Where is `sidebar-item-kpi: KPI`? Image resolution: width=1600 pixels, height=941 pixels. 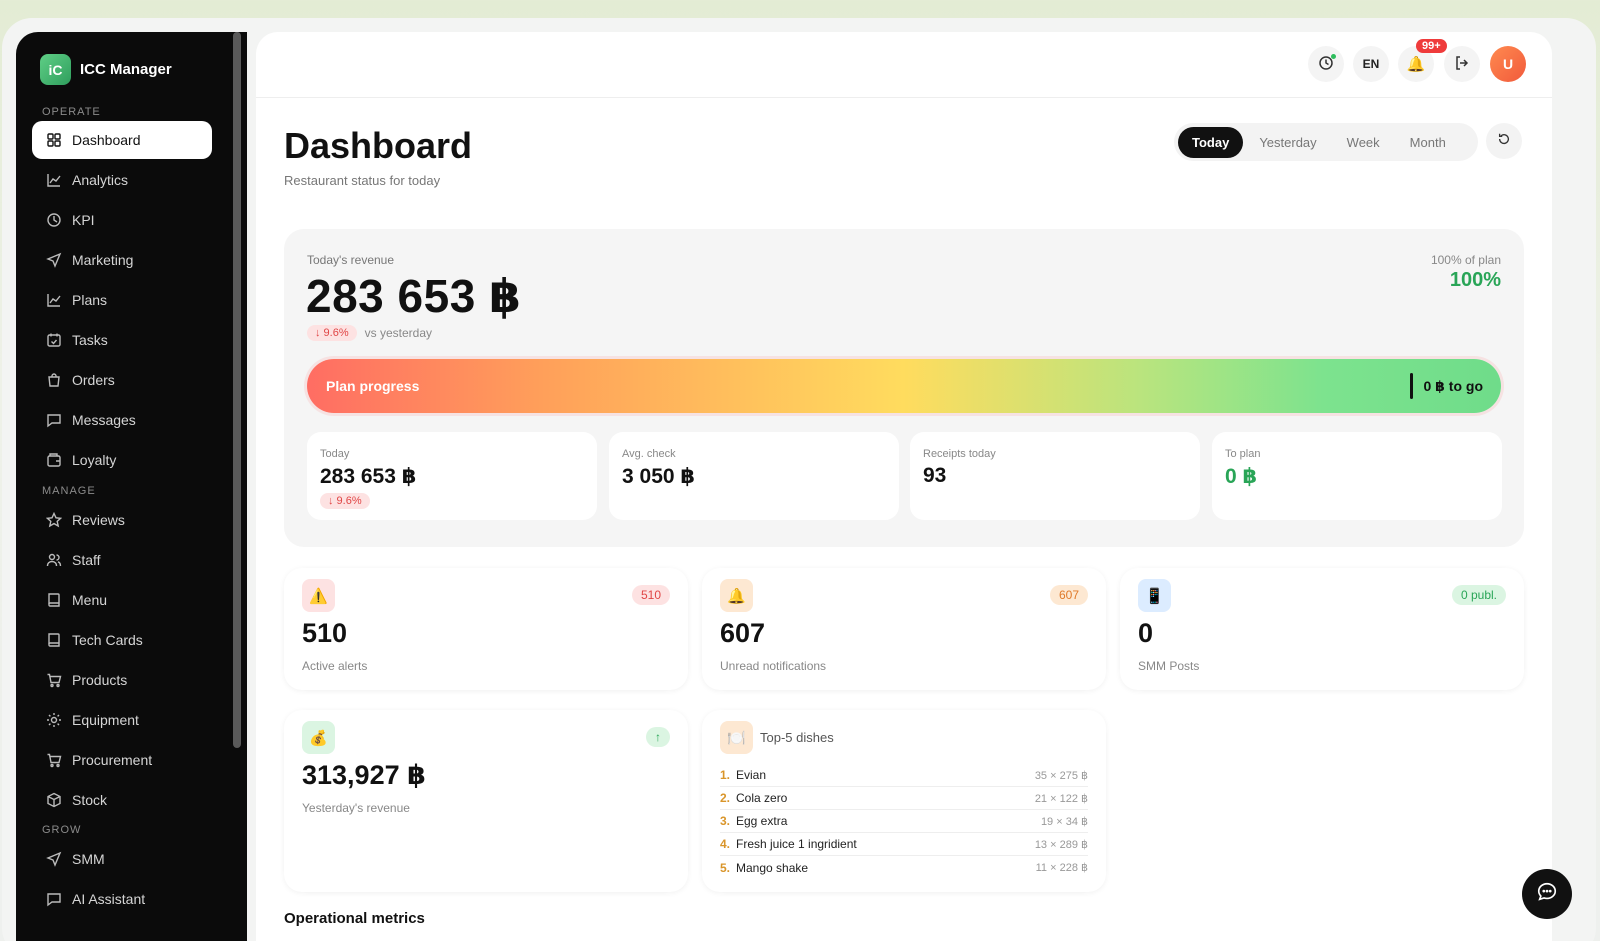
sidebar-item-kpi: KPI is located at coordinates (122, 220).